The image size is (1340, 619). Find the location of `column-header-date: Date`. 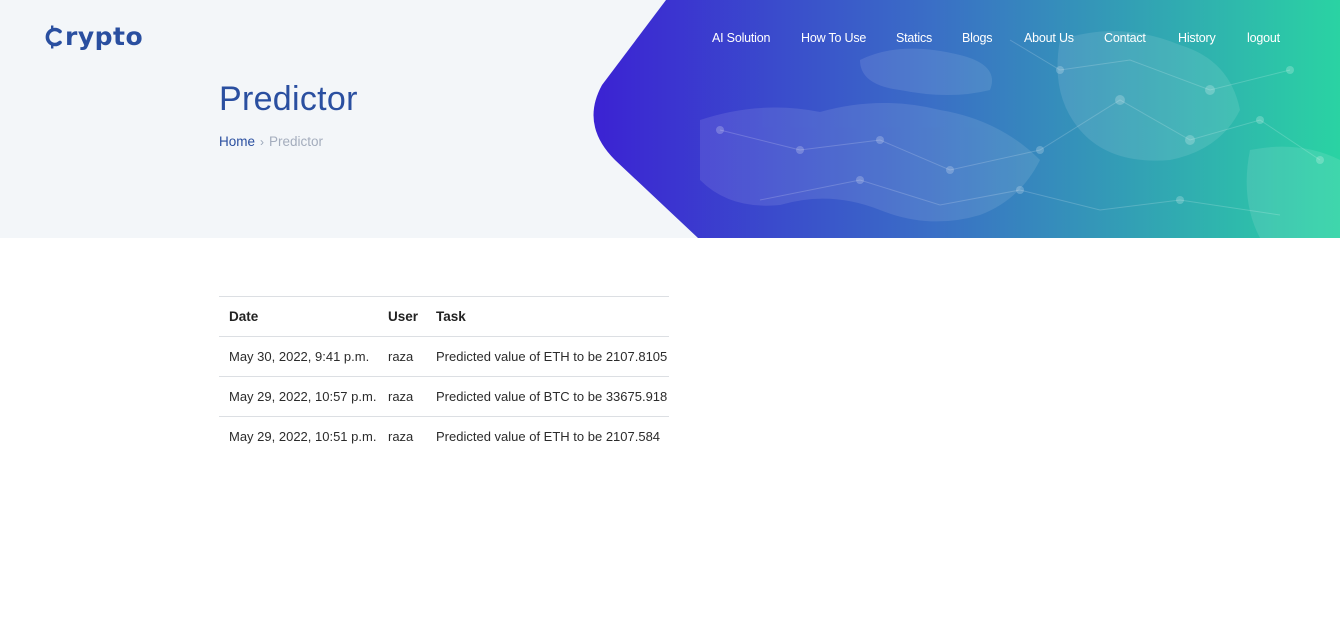

column-header-date: Date is located at coordinates (299, 316).